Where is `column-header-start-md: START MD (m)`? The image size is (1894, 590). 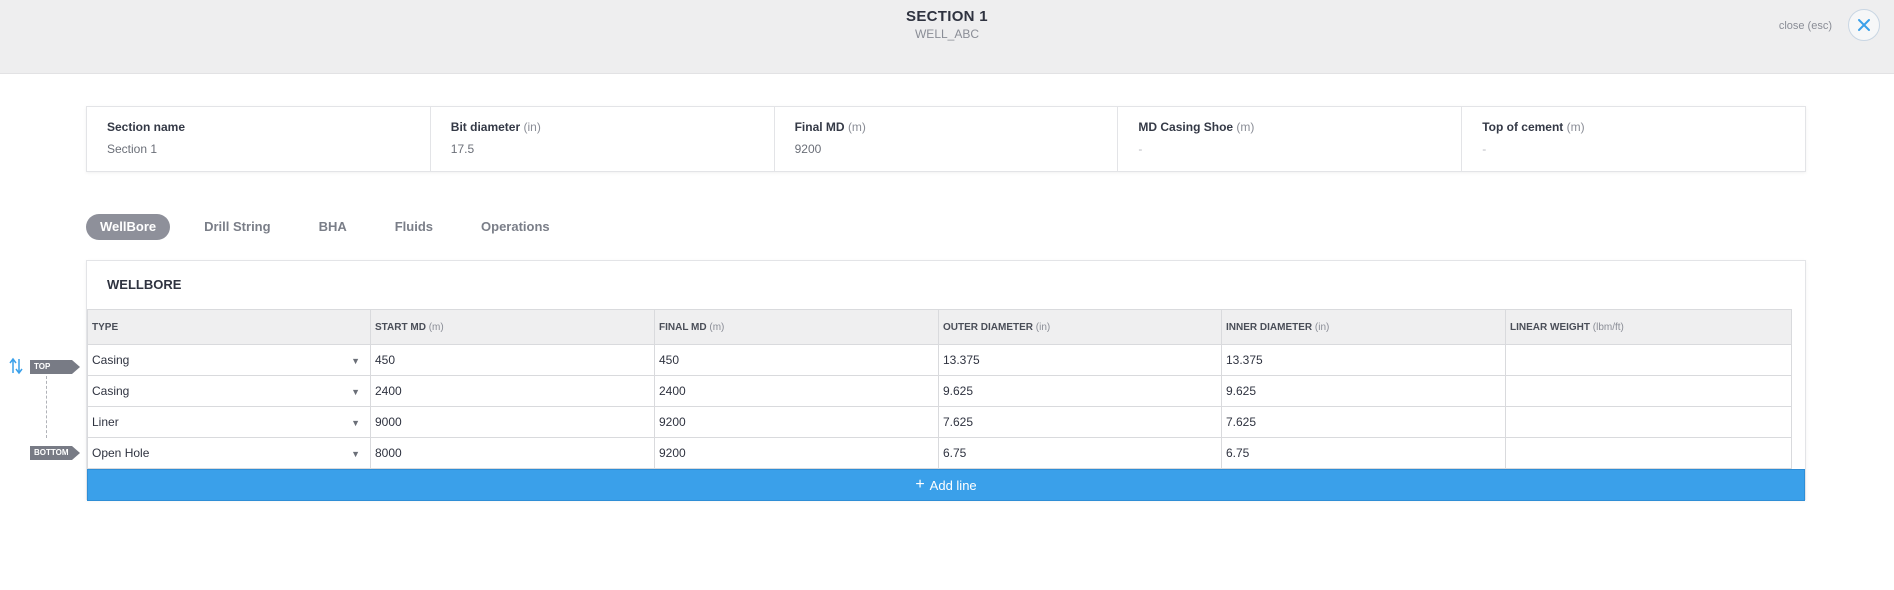 column-header-start-md: START MD (m) is located at coordinates (512, 327).